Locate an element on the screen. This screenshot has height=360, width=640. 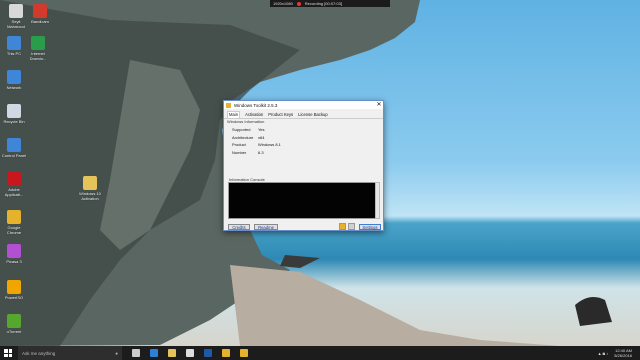
info-row: Supported Yes is located at coordinates (248, 130).